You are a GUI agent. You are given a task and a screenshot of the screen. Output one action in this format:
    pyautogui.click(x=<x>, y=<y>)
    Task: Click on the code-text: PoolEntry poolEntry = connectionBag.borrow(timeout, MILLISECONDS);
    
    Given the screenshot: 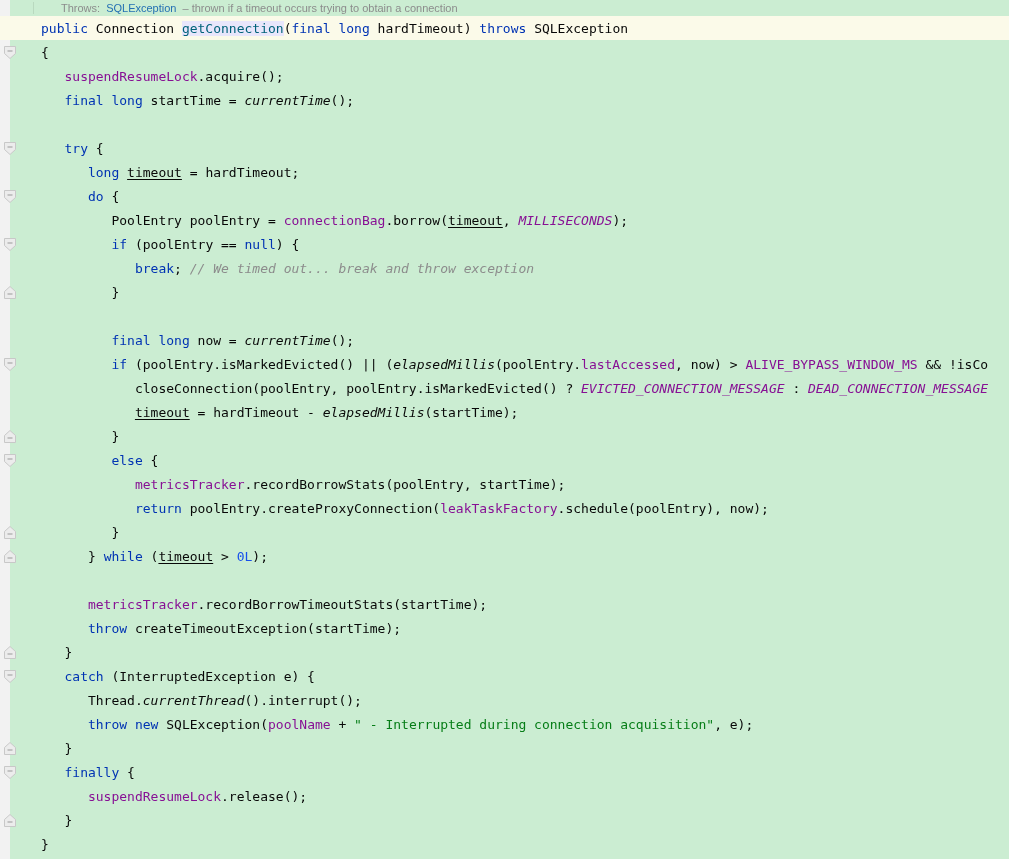 What is the action you would take?
    pyautogui.click(x=369, y=220)
    